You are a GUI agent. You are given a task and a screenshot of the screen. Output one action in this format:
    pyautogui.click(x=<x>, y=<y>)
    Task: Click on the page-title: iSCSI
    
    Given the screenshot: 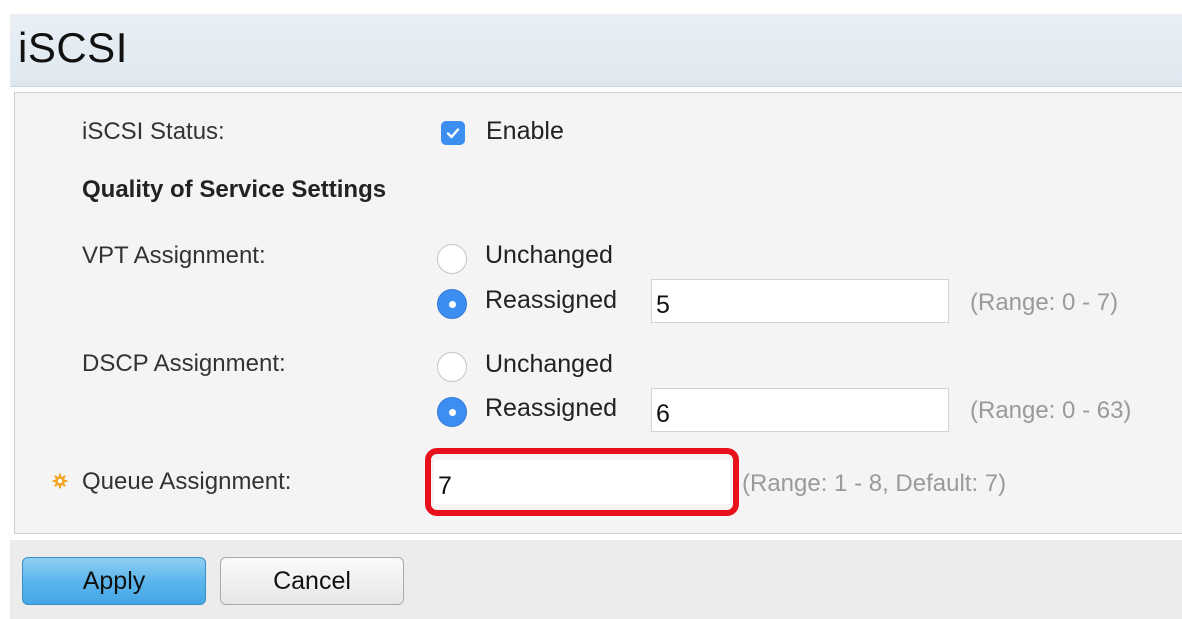 What is the action you would take?
    pyautogui.click(x=73, y=47)
    